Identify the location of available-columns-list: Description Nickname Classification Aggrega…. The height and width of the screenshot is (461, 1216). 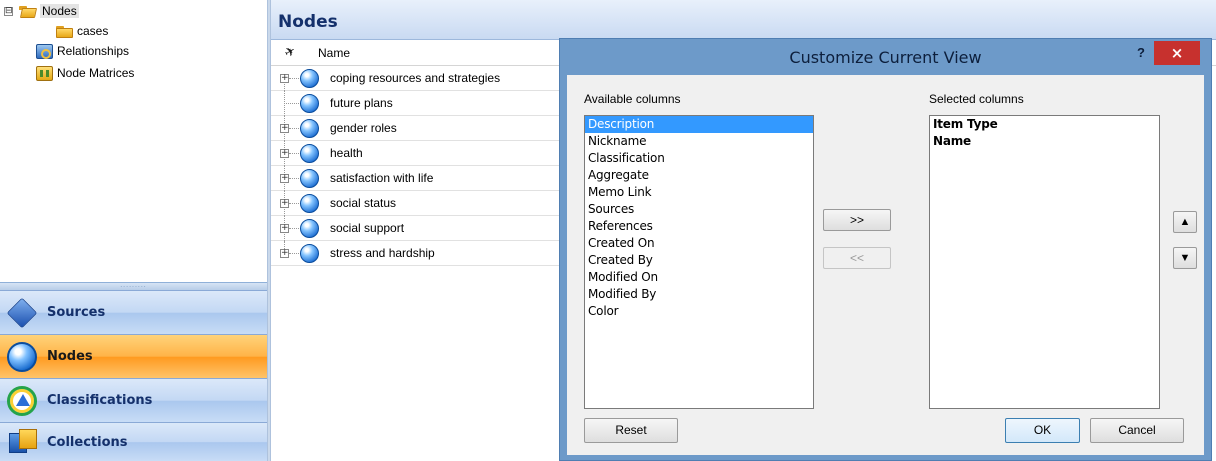
(699, 262).